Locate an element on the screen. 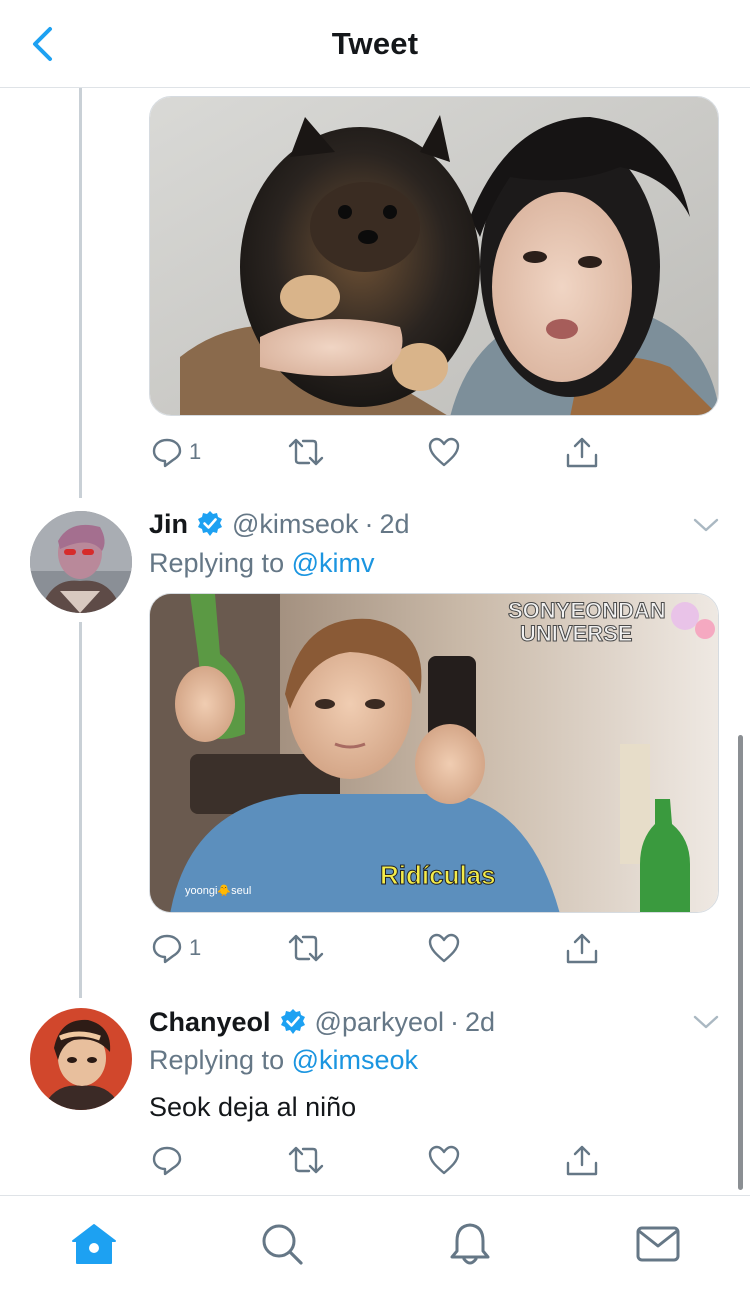 The image size is (750, 1294). home-icon is located at coordinates (94, 1244).